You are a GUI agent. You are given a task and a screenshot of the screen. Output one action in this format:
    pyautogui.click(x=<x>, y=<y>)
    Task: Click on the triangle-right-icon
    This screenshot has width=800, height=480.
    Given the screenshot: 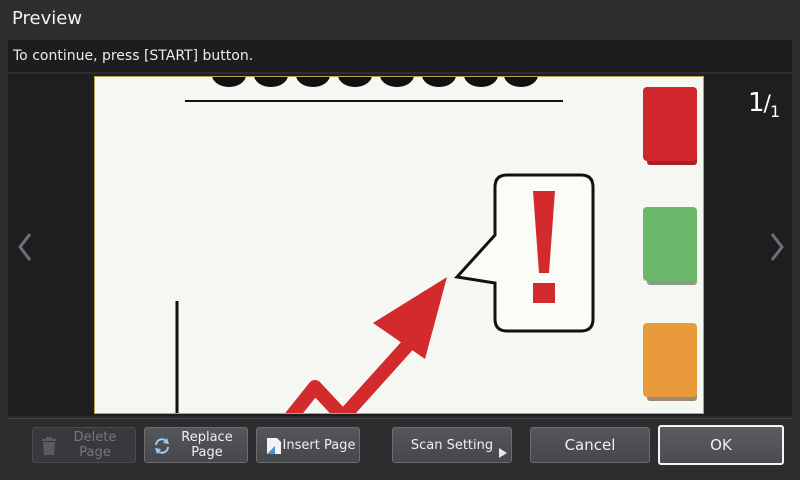 What is the action you would take?
    pyautogui.click(x=503, y=453)
    